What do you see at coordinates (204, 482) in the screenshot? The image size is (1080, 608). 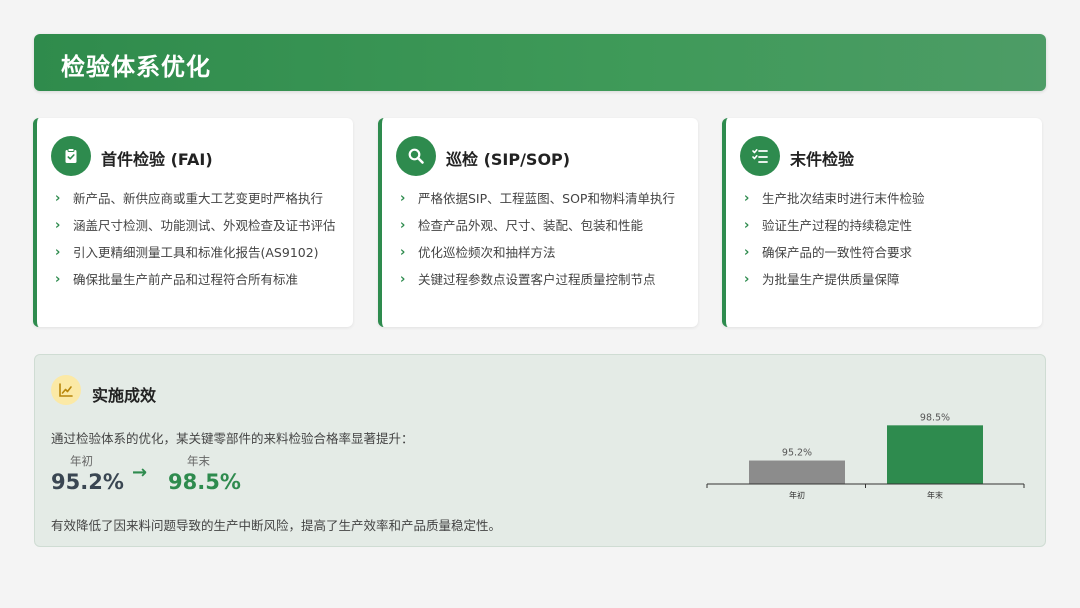 I see `after-value: 98.5%` at bounding box center [204, 482].